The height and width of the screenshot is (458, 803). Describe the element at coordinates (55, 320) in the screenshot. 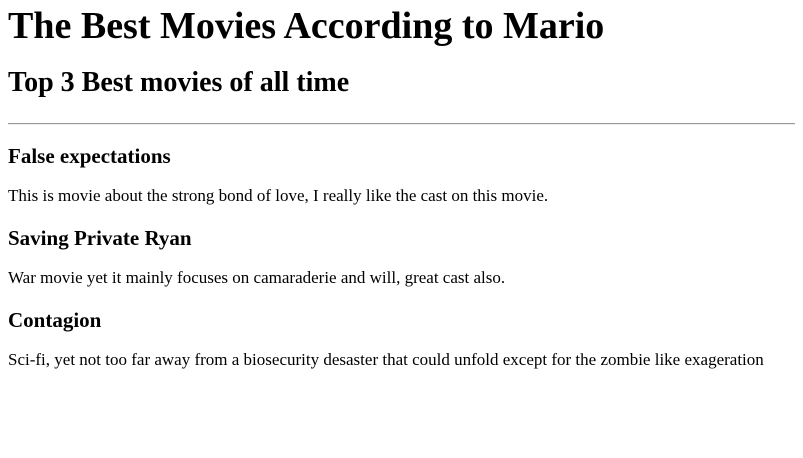

I see `movie-title: Contagion` at that location.